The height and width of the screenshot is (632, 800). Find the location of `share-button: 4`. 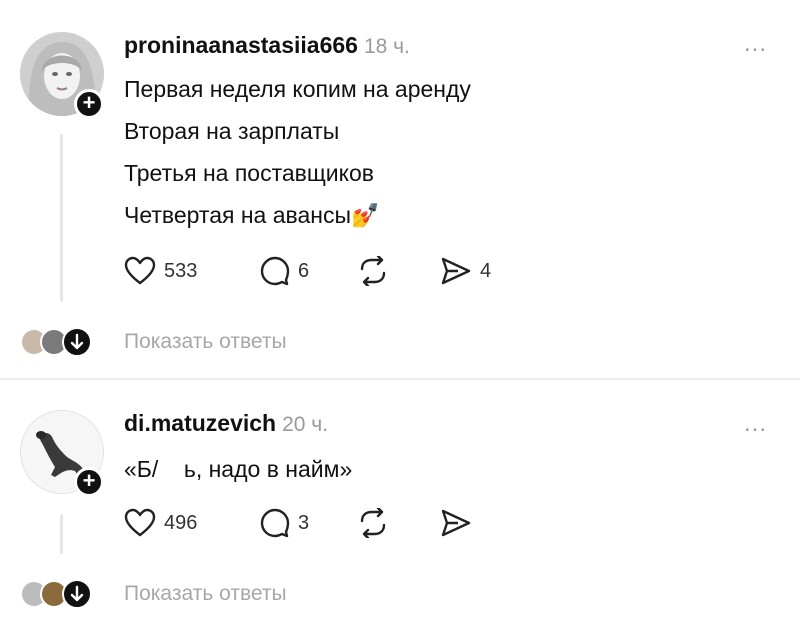

share-button: 4 is located at coordinates (465, 271).